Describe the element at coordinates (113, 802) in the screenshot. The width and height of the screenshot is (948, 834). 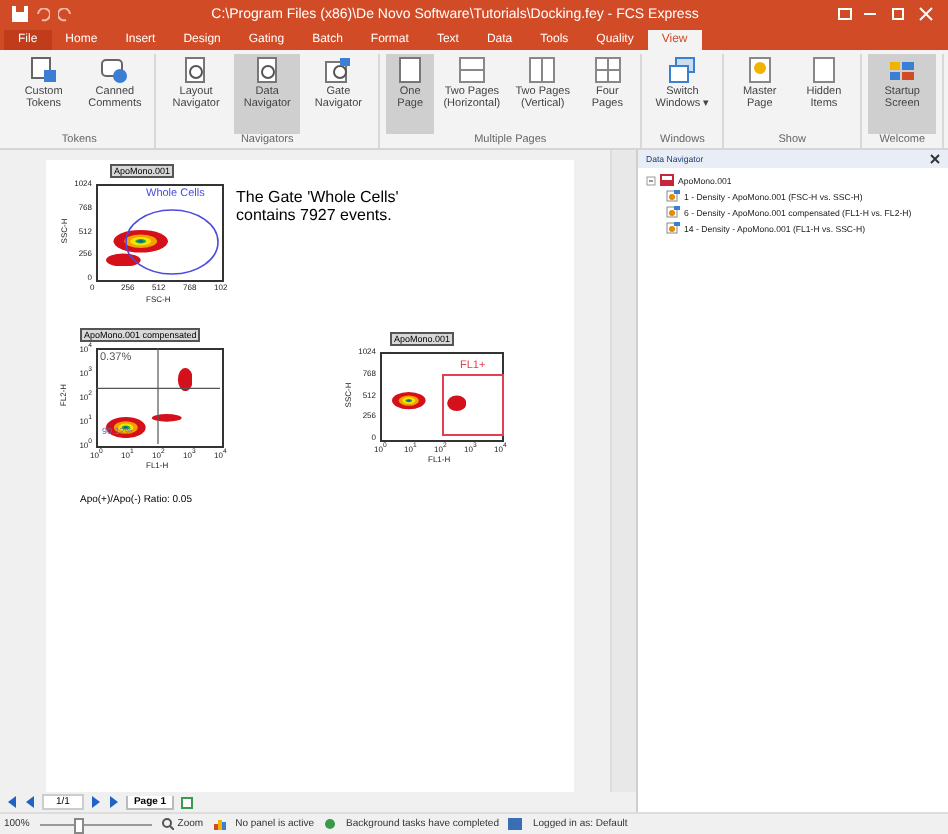
I see `last-page-icon` at that location.